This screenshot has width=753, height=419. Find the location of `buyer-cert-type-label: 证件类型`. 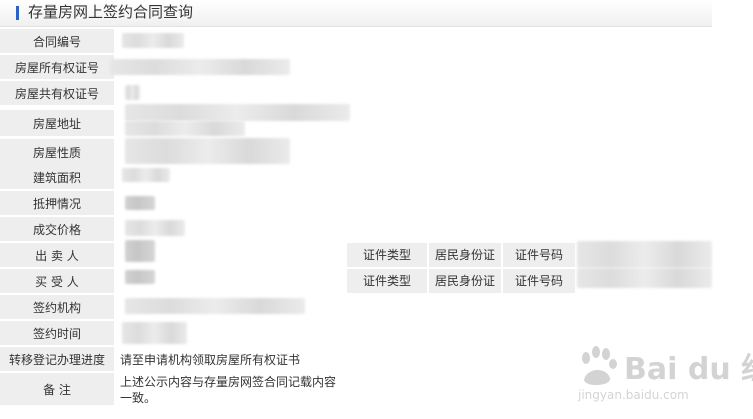

buyer-cert-type-label: 证件类型 is located at coordinates (387, 281).